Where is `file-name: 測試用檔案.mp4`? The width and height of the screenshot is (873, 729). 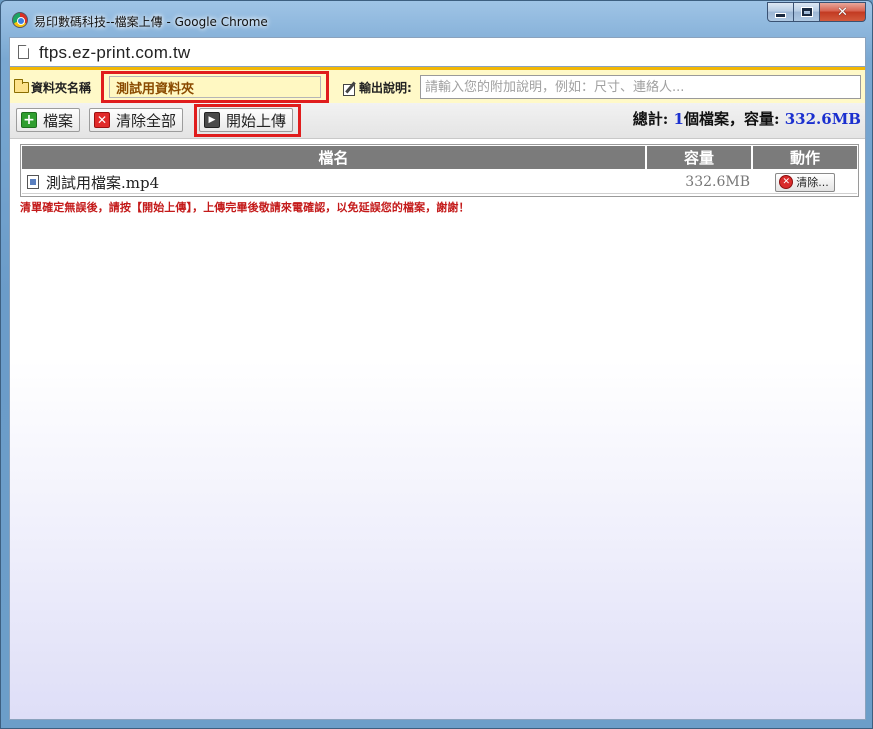 file-name: 測試用檔案.mp4 is located at coordinates (103, 182).